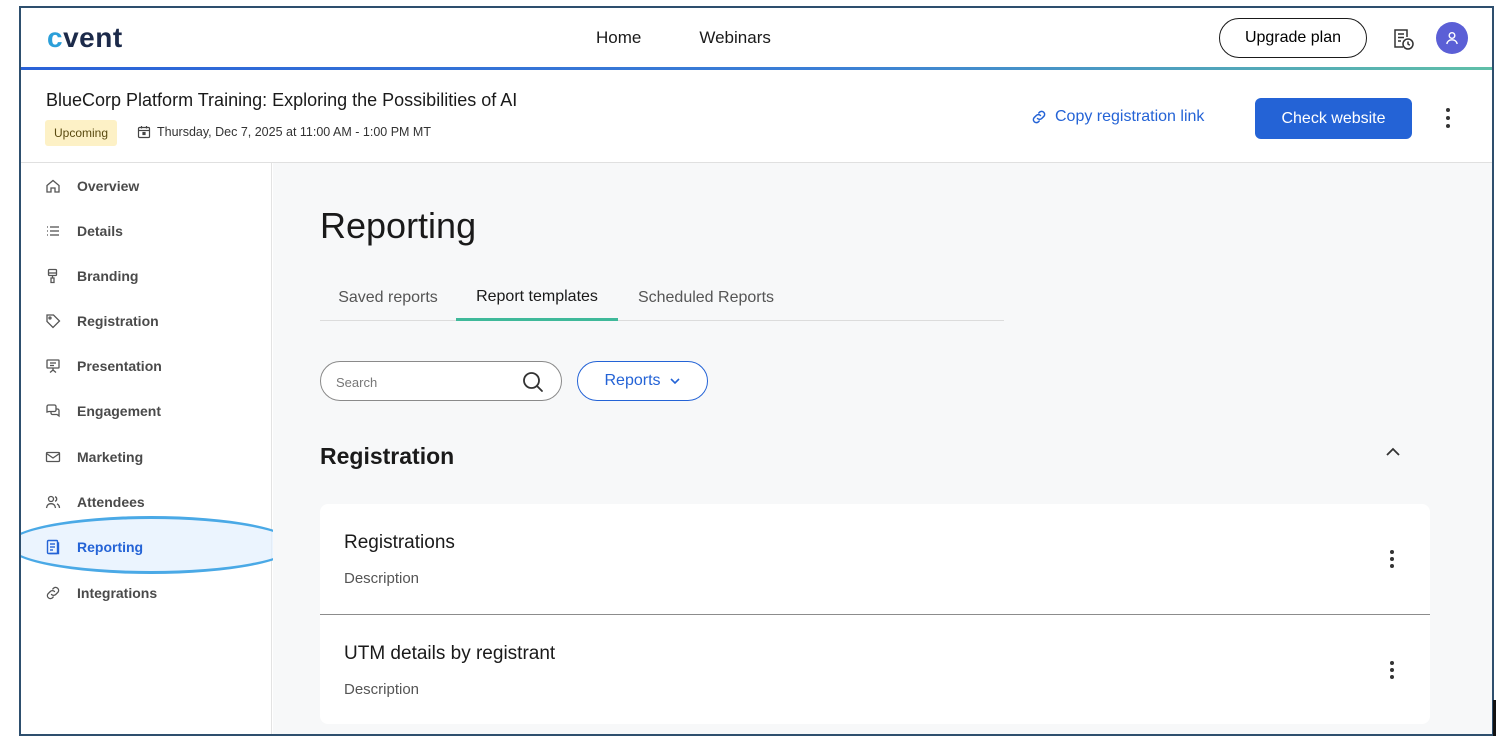 The width and height of the screenshot is (1500, 744). Describe the element at coordinates (632, 380) in the screenshot. I see `reports-filter-label: Reports` at that location.